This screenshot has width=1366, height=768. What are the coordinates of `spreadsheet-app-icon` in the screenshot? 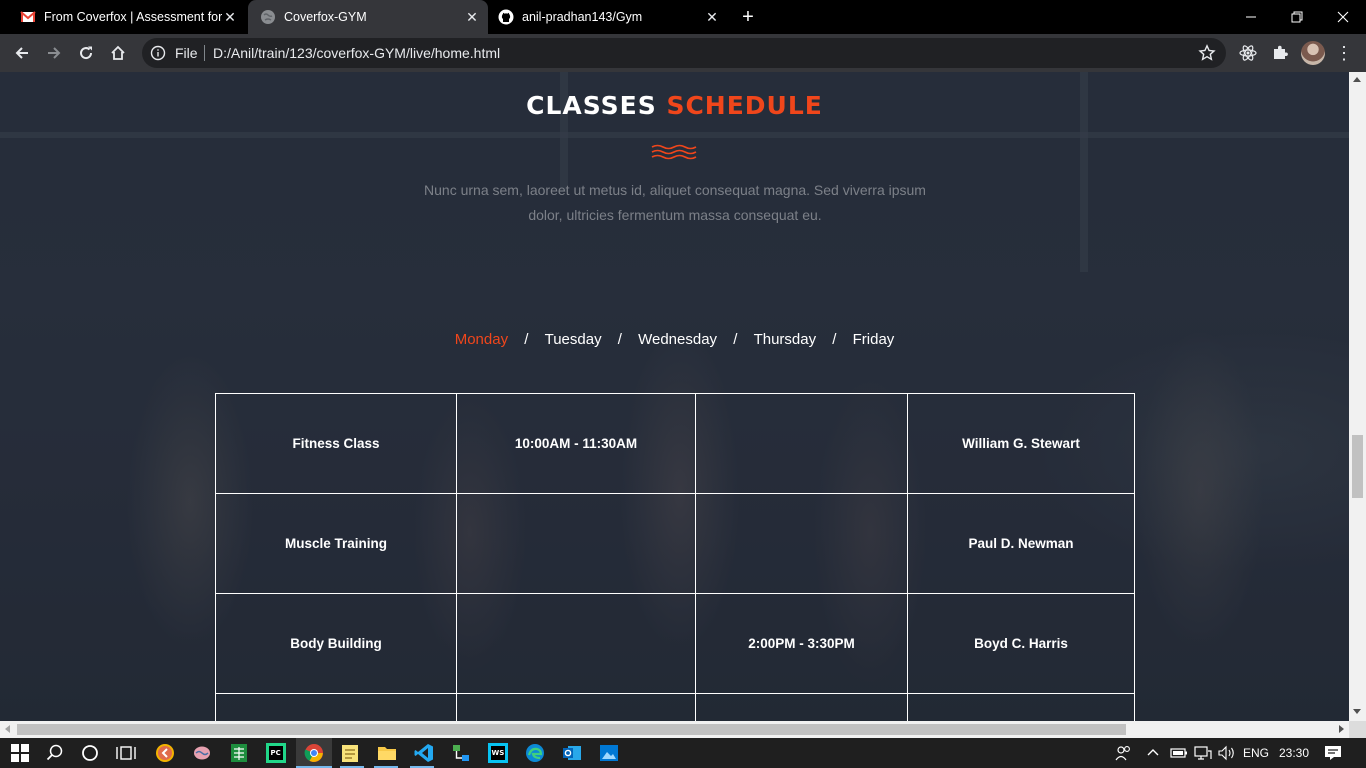 It's located at (239, 753).